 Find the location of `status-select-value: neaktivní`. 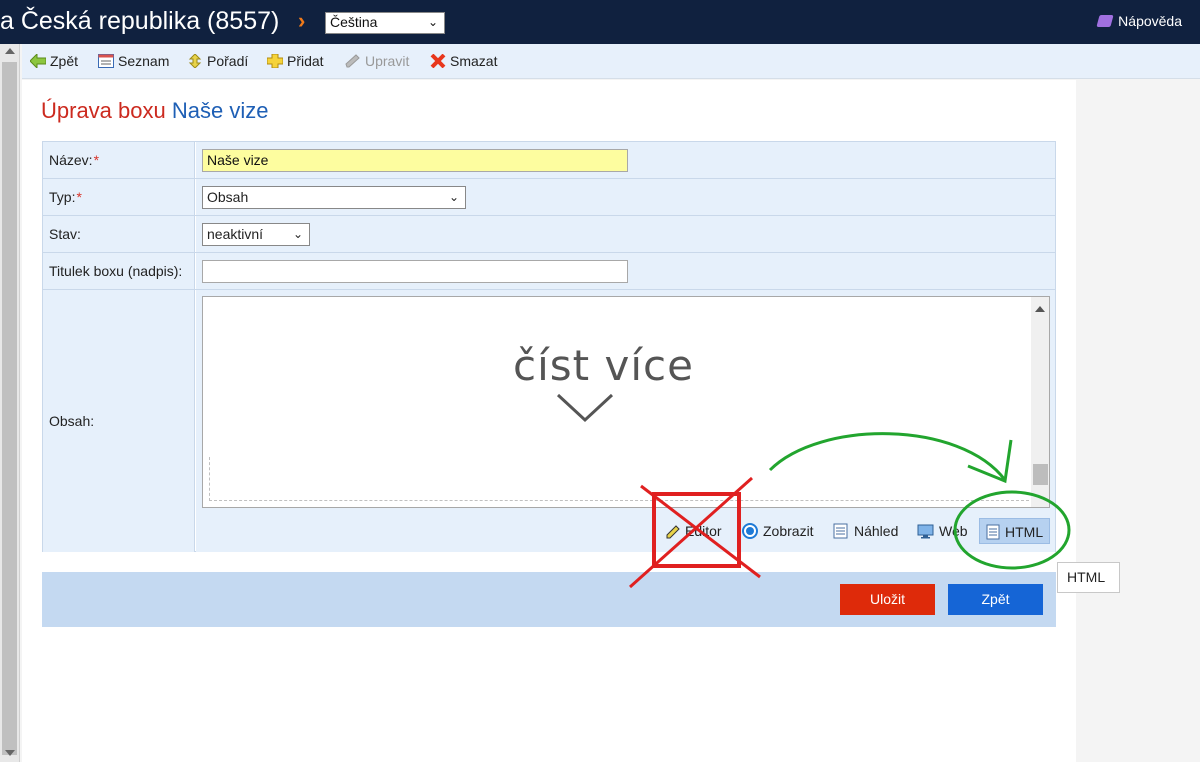

status-select-value: neaktivní is located at coordinates (235, 234).